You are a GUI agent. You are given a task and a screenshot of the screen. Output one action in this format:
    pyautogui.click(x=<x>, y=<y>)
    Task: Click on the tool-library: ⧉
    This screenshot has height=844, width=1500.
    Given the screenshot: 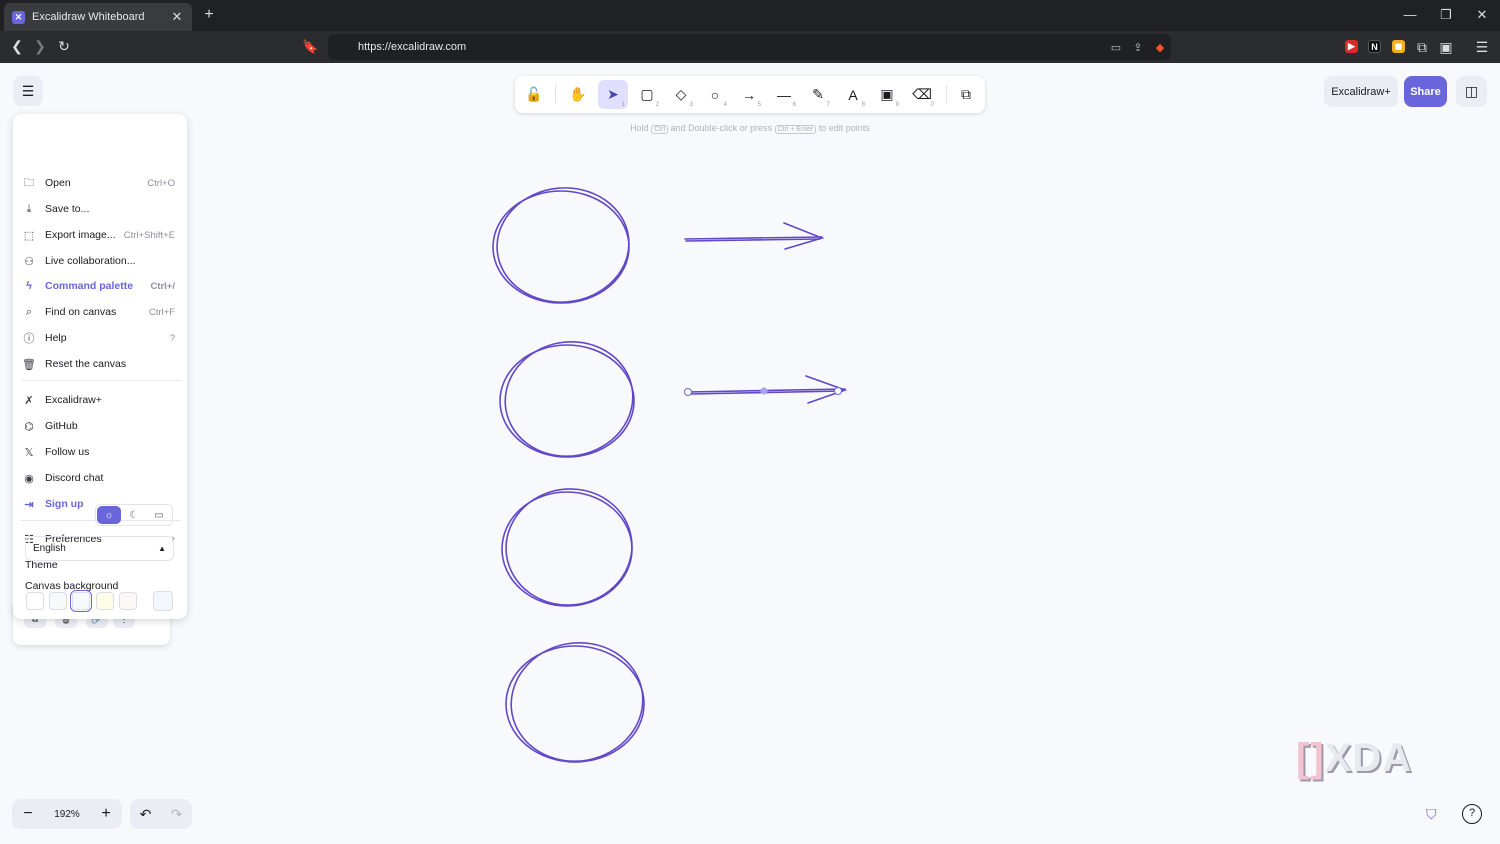 What is the action you would take?
    pyautogui.click(x=966, y=94)
    